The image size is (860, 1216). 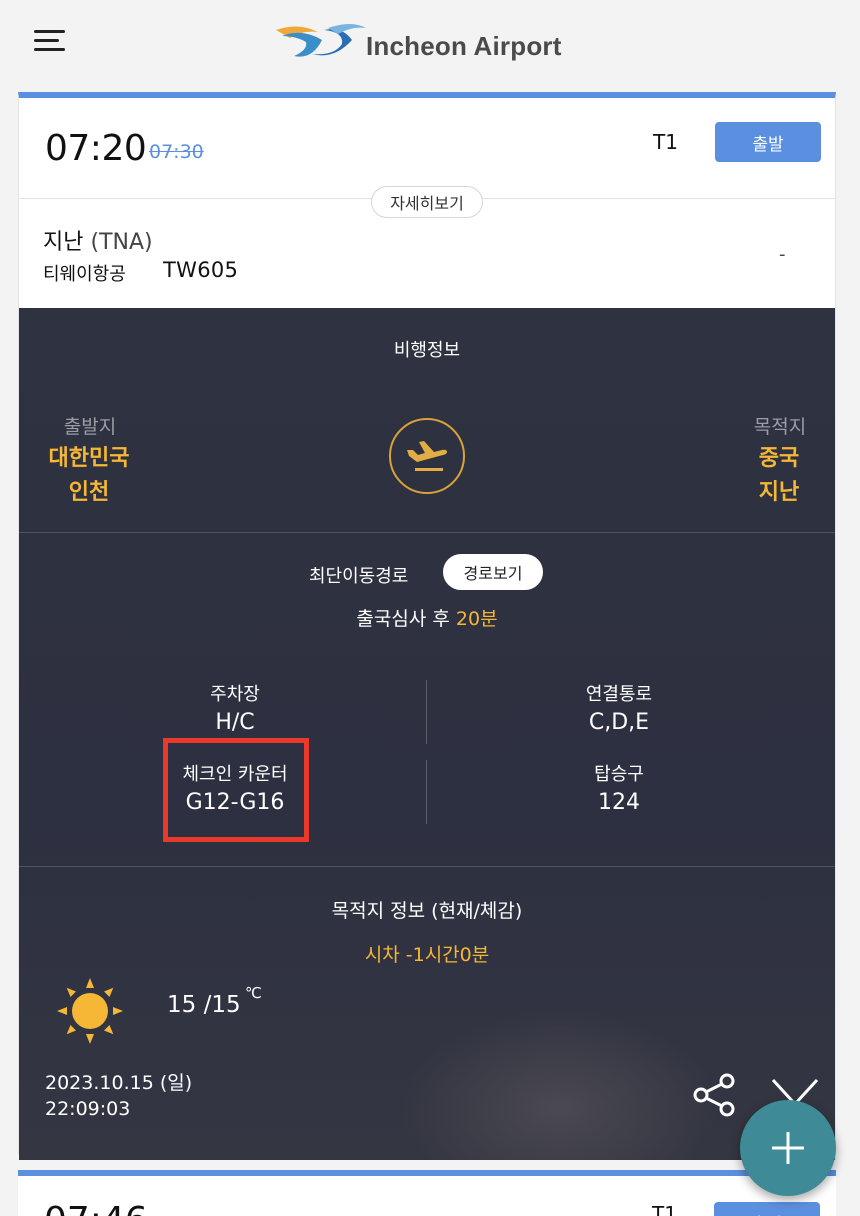 What do you see at coordinates (427, 955) in the screenshot?
I see `time-difference: 시차 -1시간0분` at bounding box center [427, 955].